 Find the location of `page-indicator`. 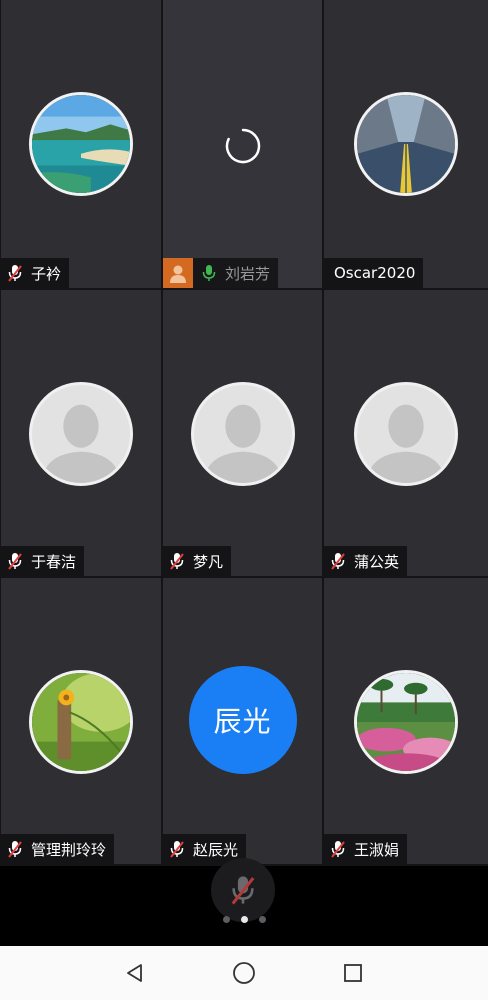

page-indicator is located at coordinates (244, 919).